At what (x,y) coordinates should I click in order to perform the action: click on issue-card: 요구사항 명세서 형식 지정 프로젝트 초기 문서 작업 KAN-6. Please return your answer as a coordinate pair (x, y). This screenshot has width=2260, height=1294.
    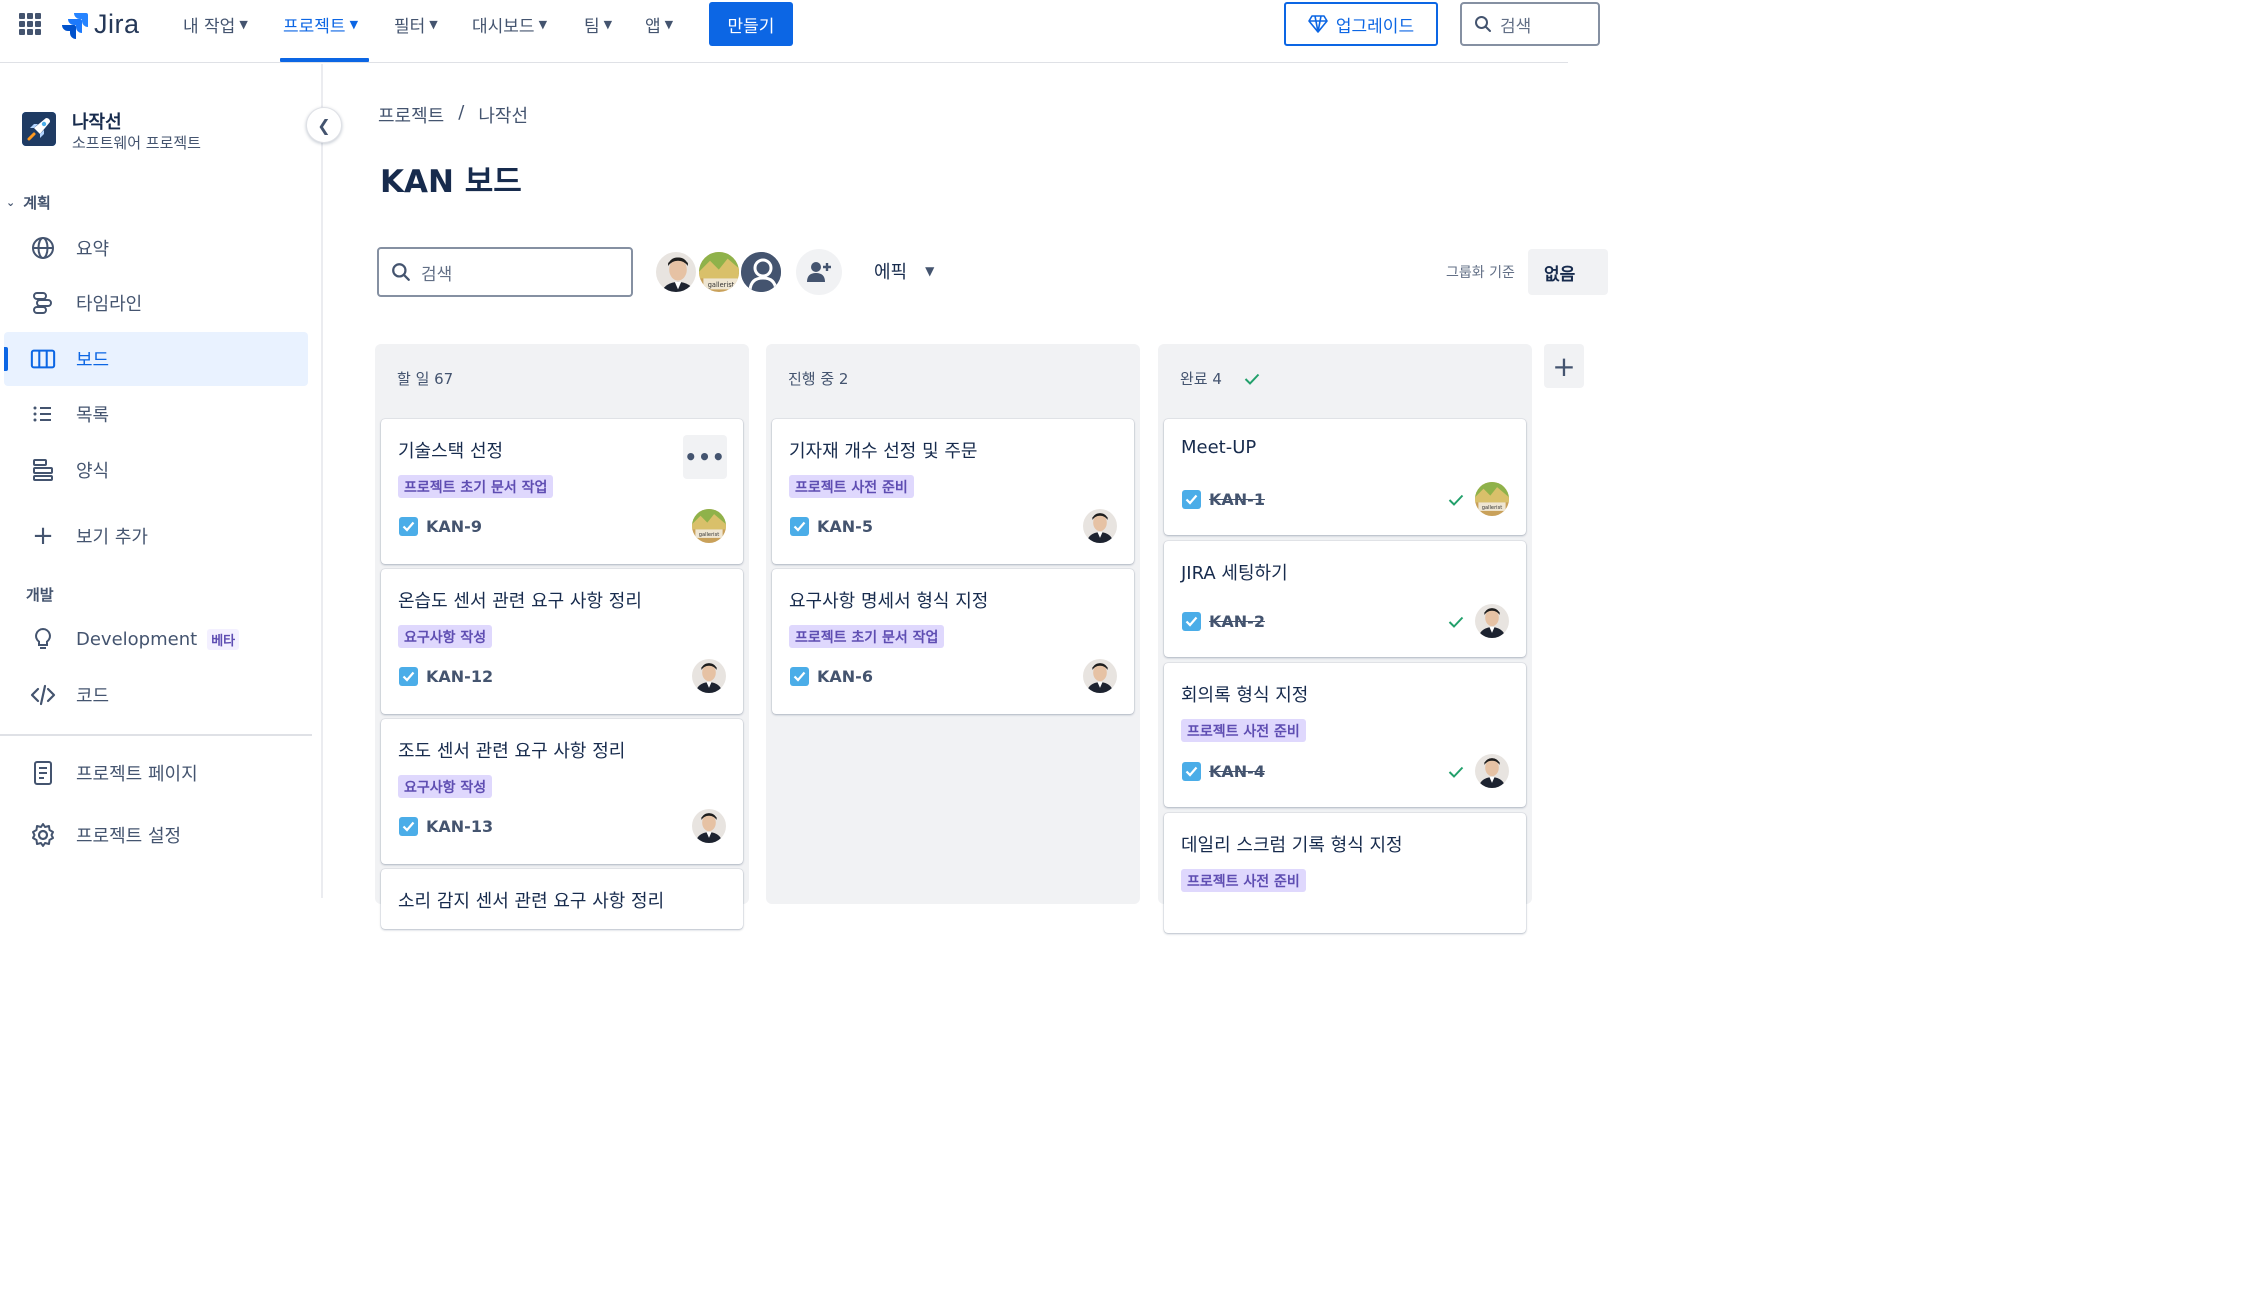
    Looking at the image, I should click on (953, 641).